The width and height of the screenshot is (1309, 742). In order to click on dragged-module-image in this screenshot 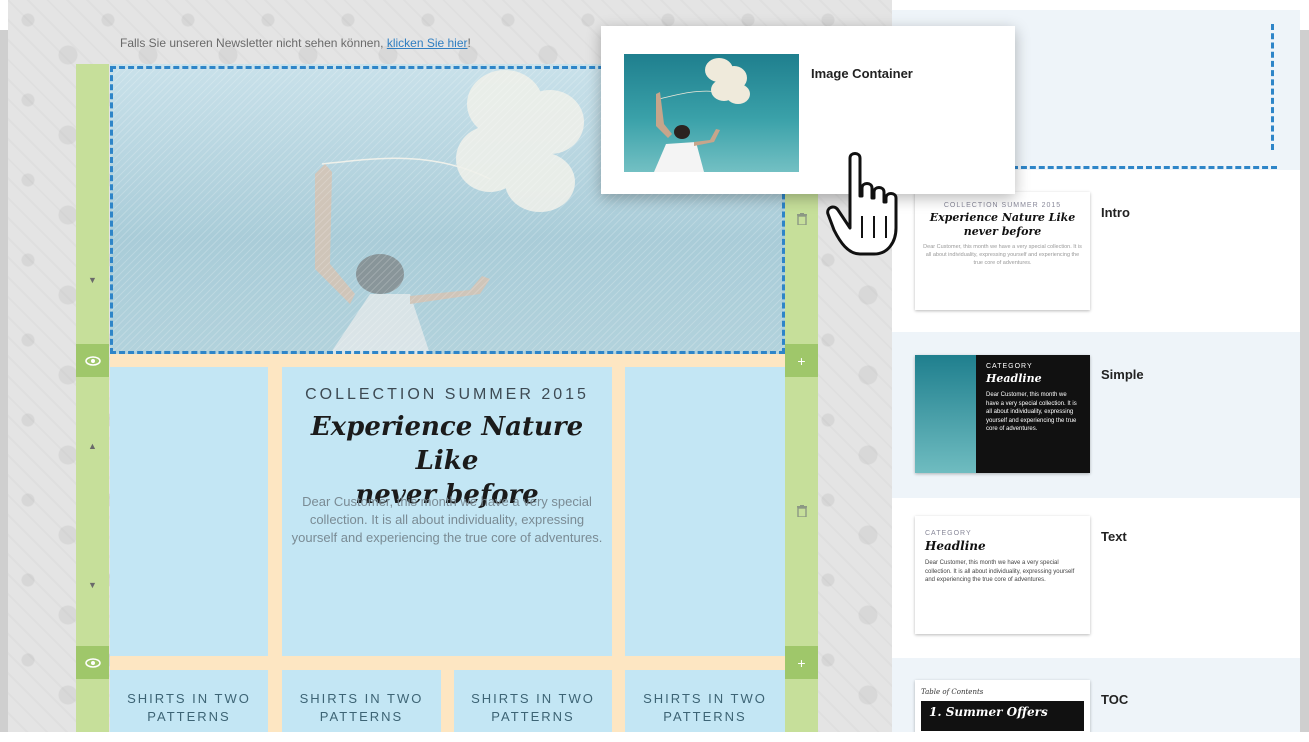, I will do `click(711, 113)`.